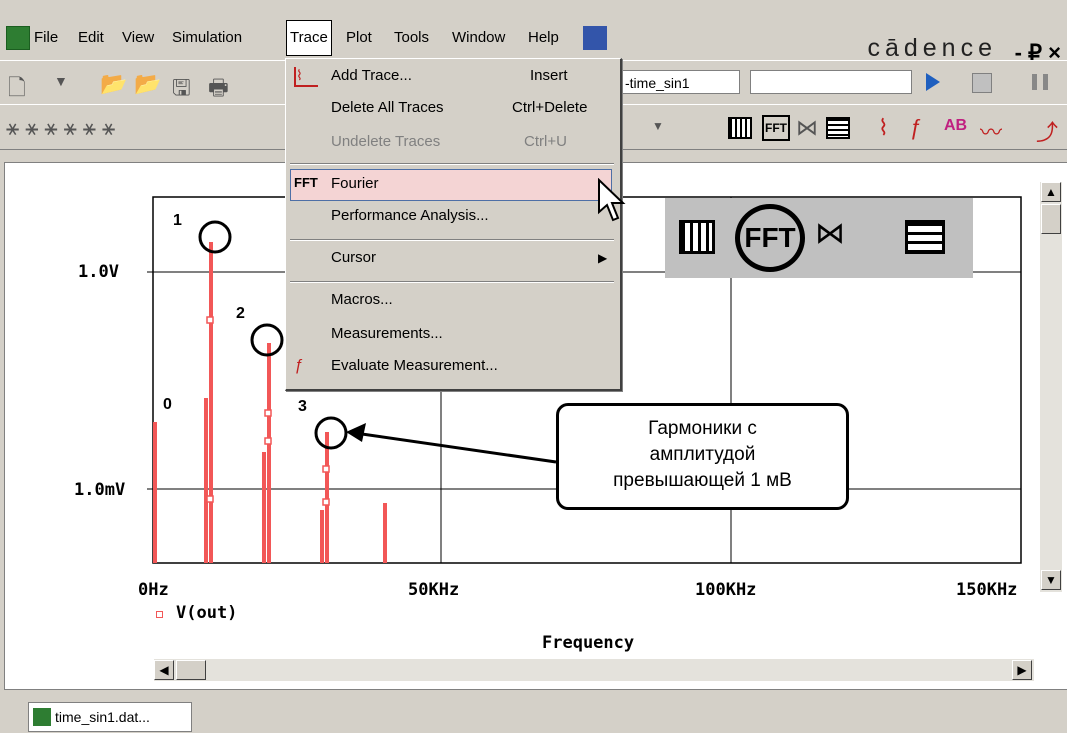 The image size is (1067, 733). What do you see at coordinates (353, 257) in the screenshot?
I see `menu-item-cursor: Cursor` at bounding box center [353, 257].